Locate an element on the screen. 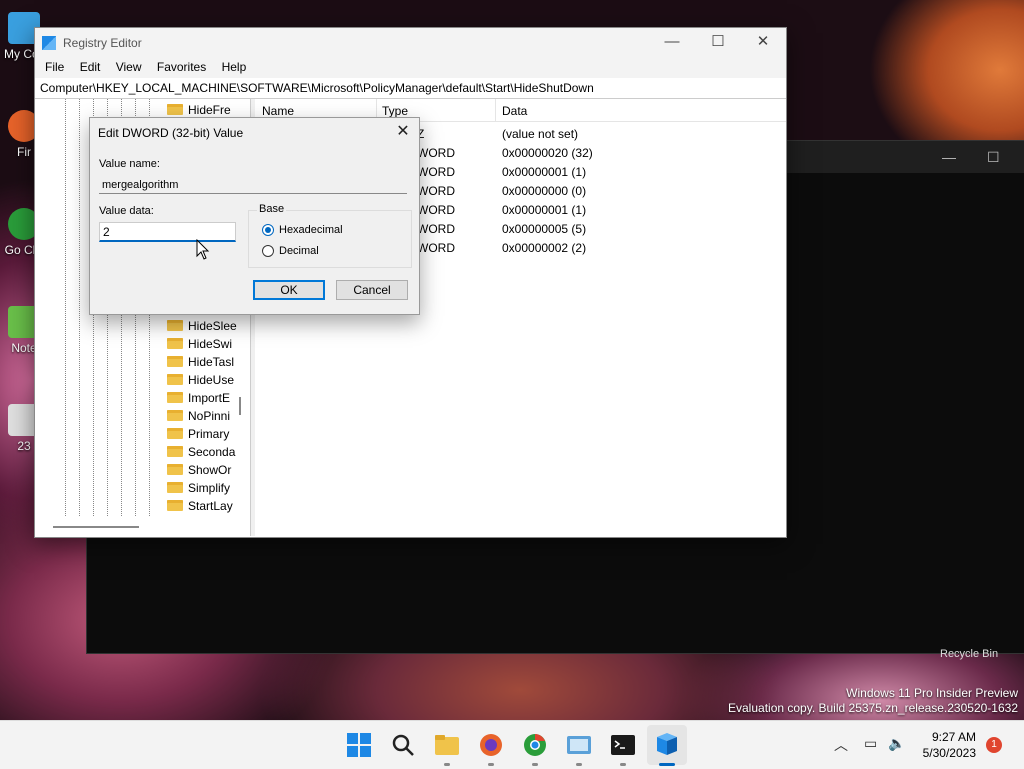 The height and width of the screenshot is (769, 1024). taskbar-active-indicator is located at coordinates (667, 764).